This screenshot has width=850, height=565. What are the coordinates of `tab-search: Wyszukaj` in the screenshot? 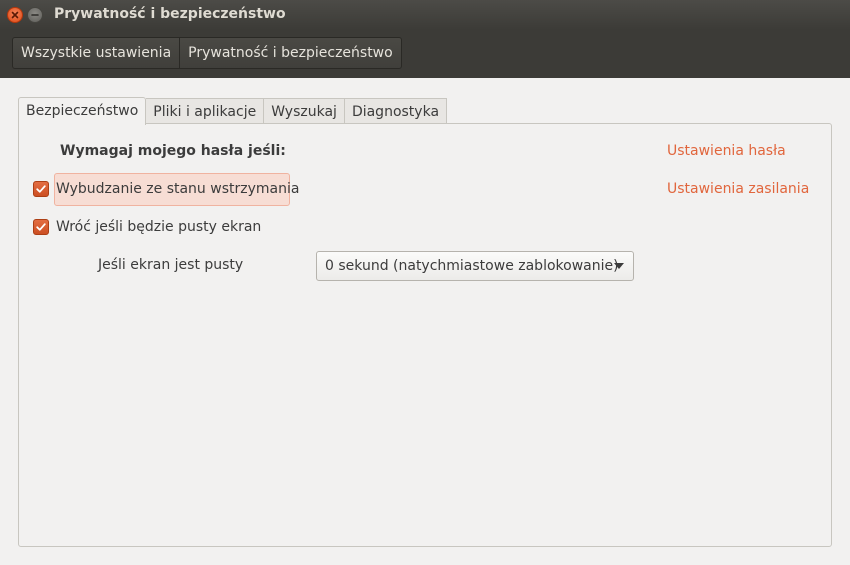 It's located at (304, 111).